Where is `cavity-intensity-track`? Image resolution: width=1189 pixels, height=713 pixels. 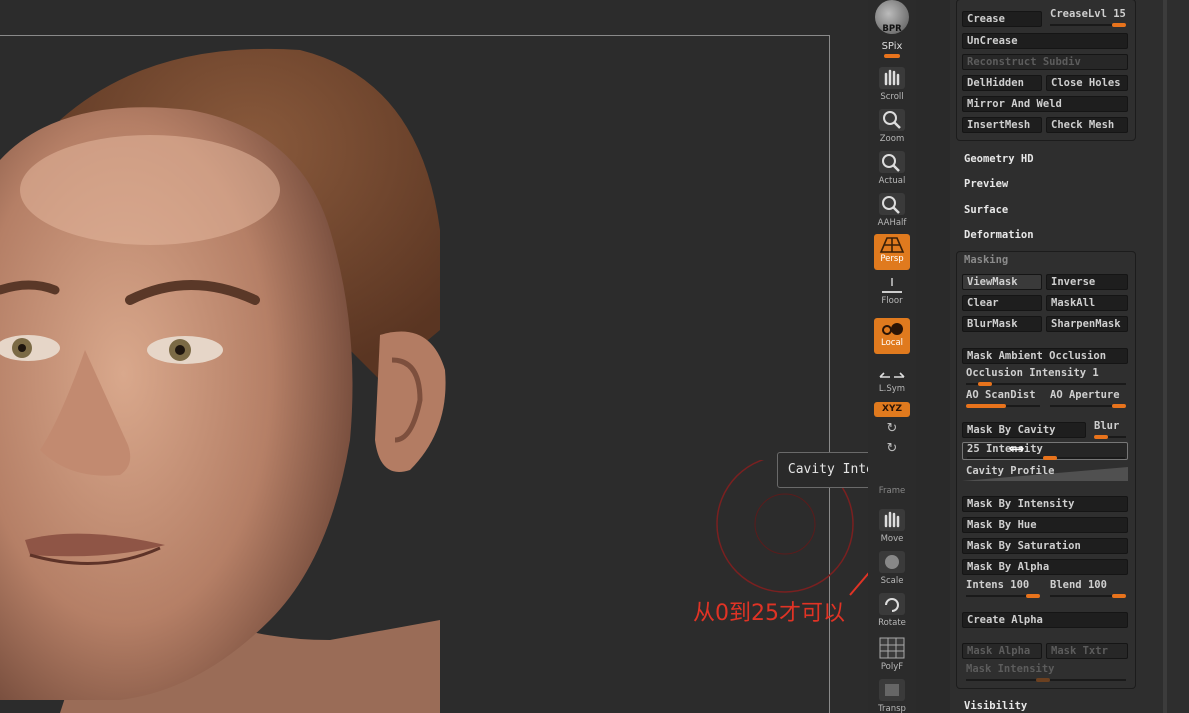
cavity-intensity-track is located at coordinates (1046, 458).